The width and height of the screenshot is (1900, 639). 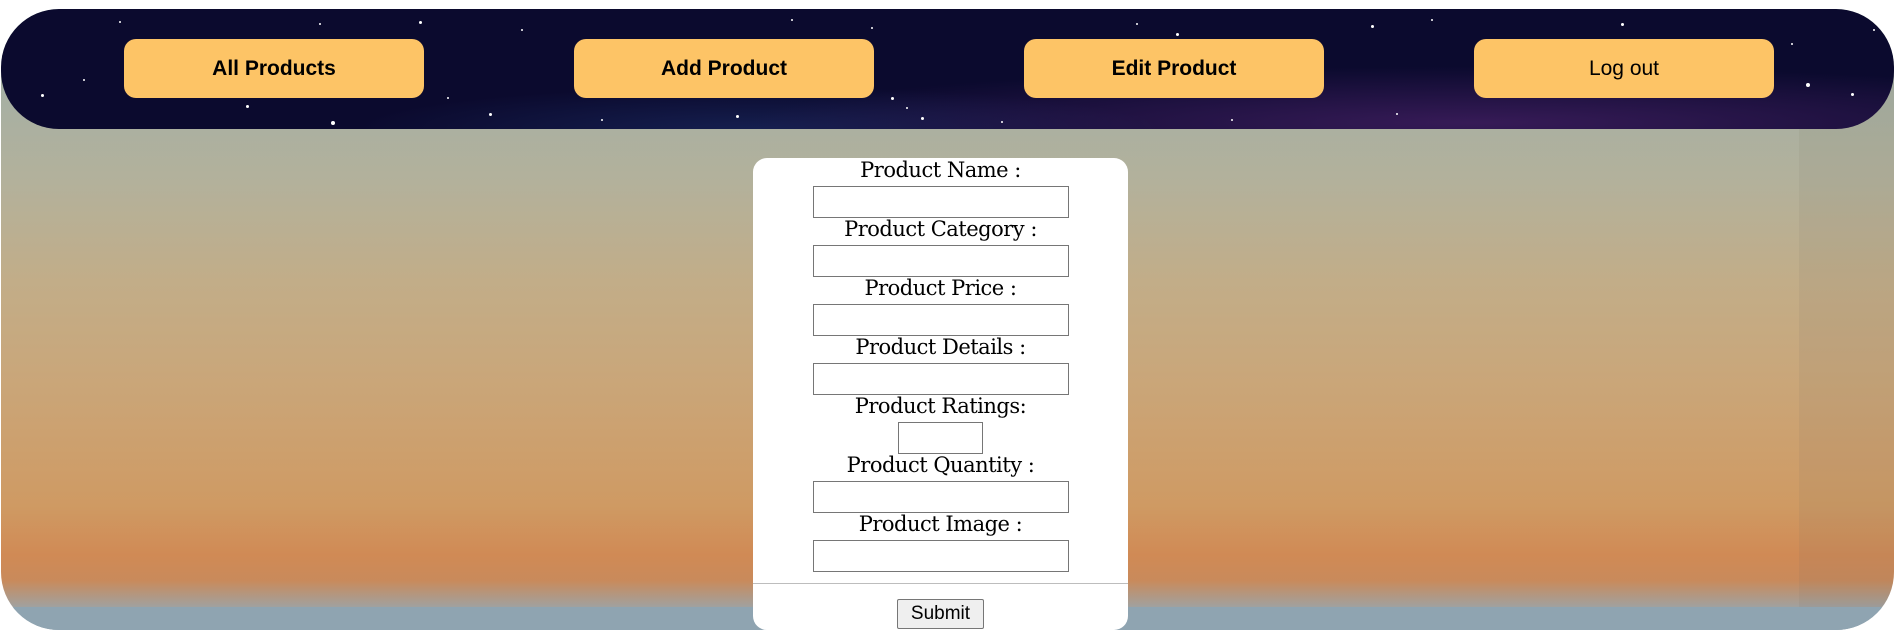 I want to click on product-category-label: Product Category :, so click(x=940, y=229).